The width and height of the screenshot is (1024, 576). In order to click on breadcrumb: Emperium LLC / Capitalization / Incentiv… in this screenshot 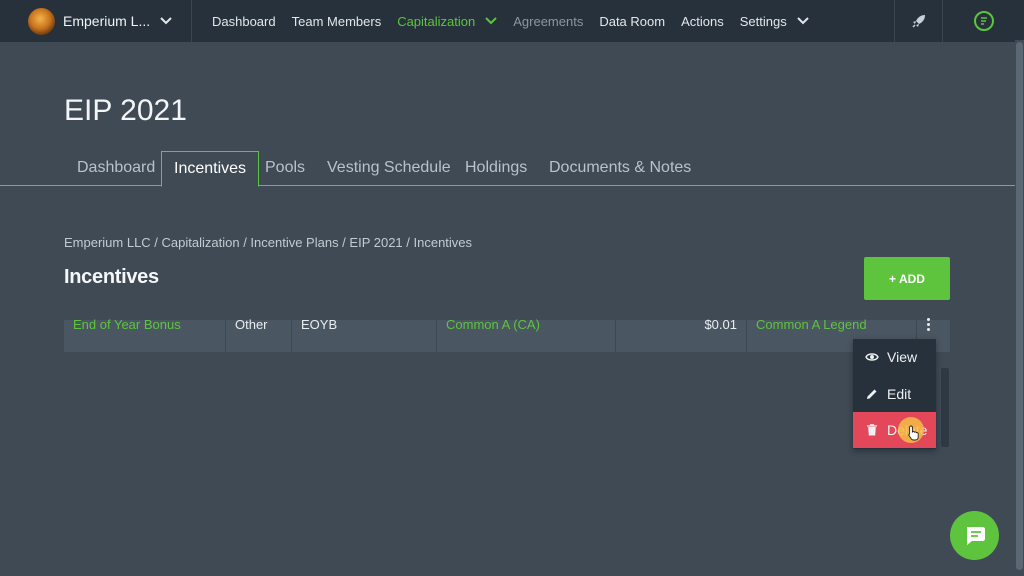, I will do `click(268, 242)`.